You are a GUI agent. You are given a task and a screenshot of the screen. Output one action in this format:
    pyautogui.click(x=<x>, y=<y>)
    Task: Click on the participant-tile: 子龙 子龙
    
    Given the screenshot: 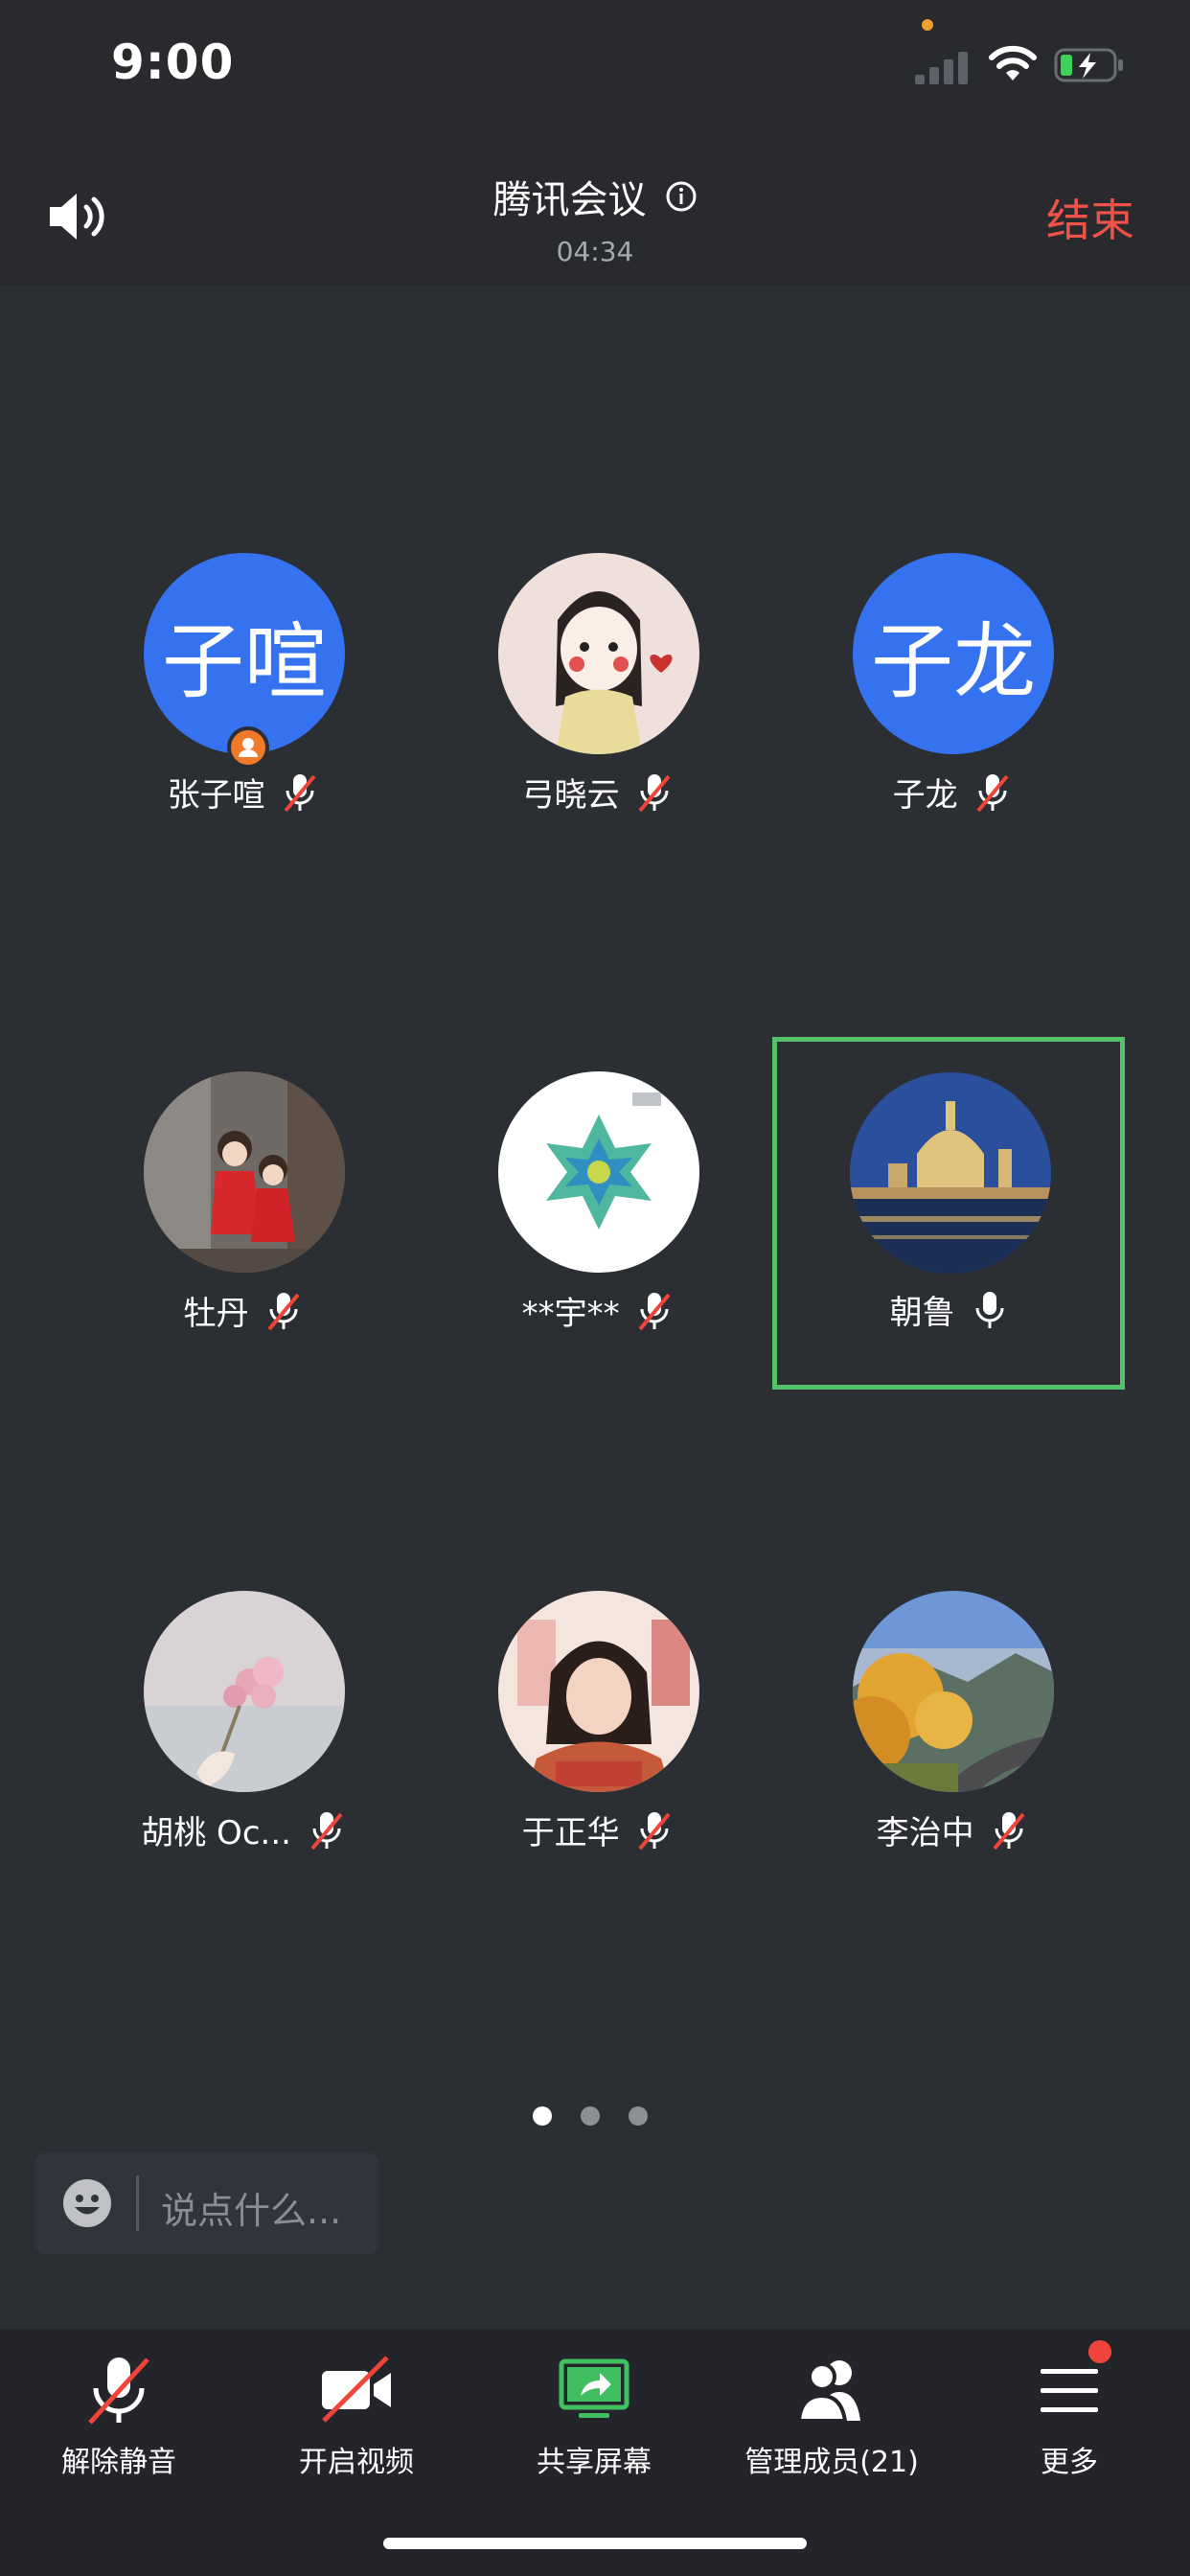 What is the action you would take?
    pyautogui.click(x=928, y=694)
    